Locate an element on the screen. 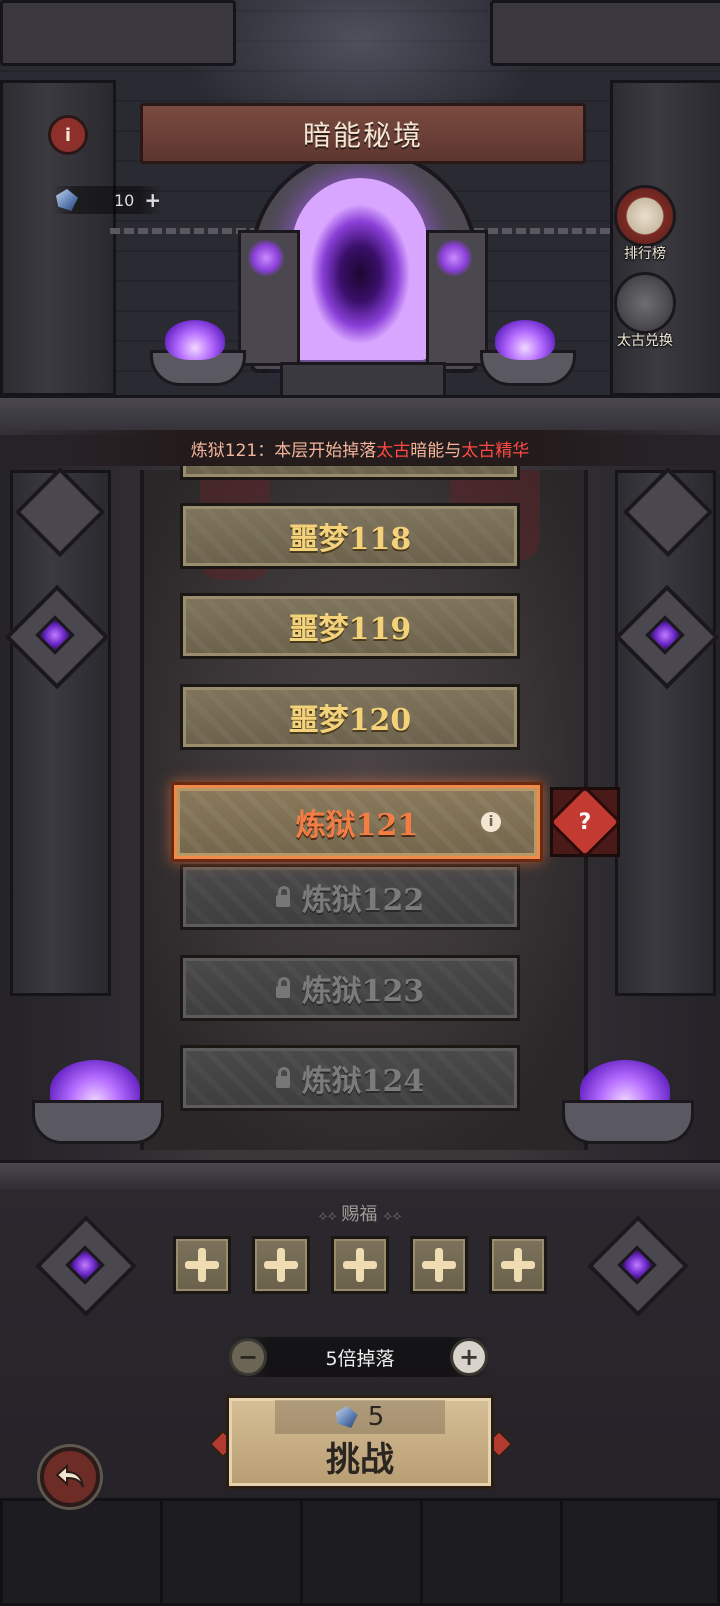  back-arrow-icon is located at coordinates (69, 1476).